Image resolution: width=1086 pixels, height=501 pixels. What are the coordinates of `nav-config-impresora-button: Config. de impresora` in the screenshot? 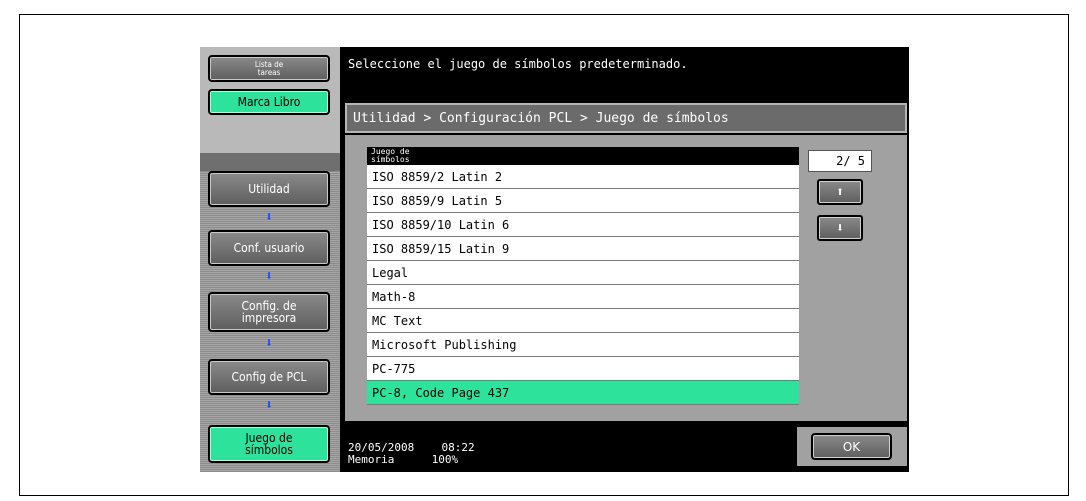 It's located at (269, 312).